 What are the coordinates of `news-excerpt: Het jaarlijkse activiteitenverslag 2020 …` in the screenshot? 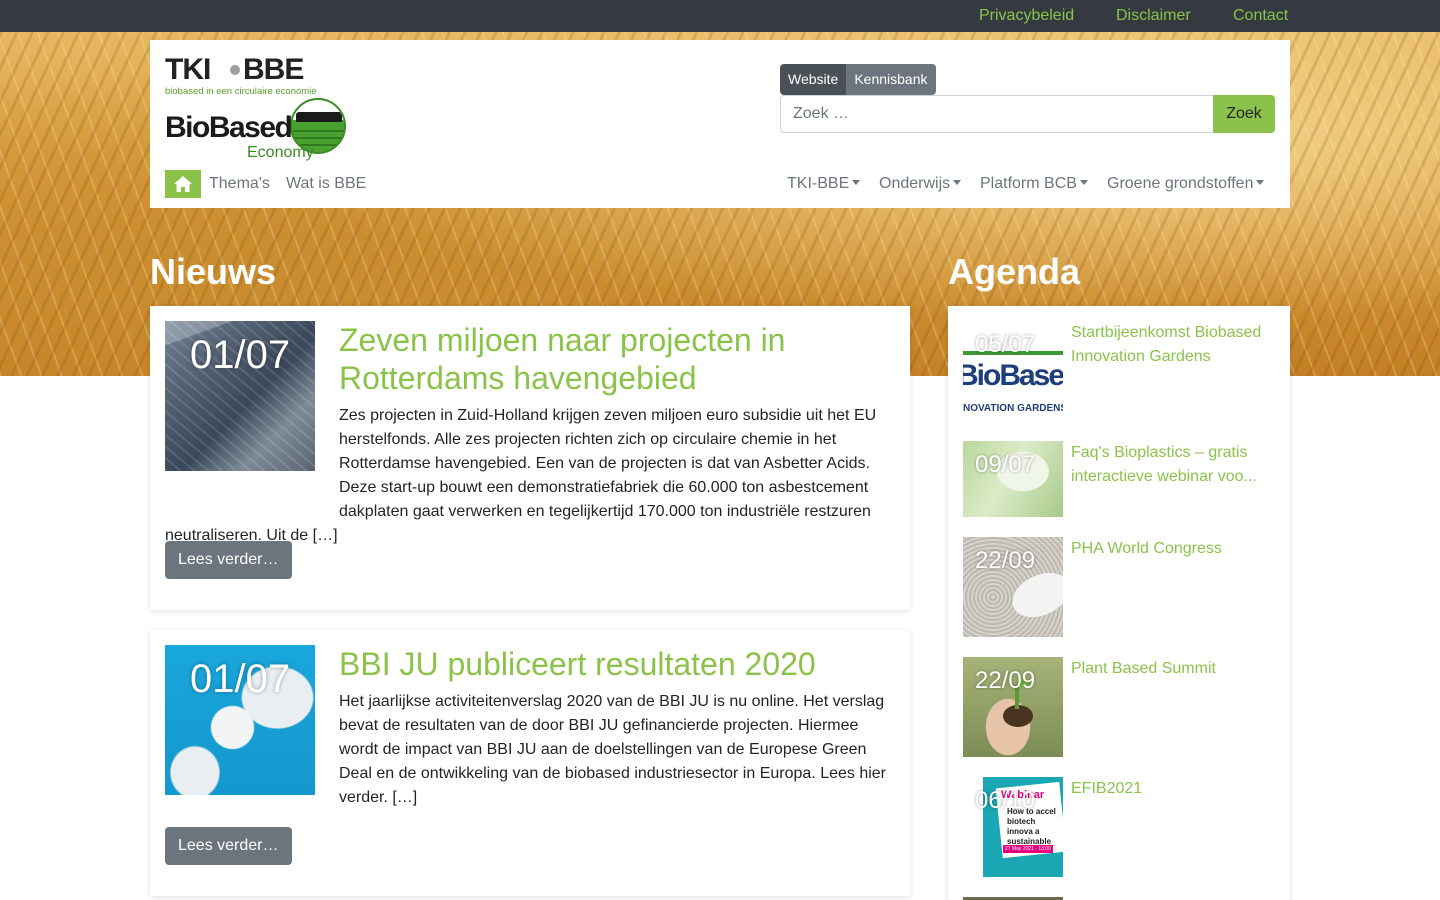 It's located at (613, 749).